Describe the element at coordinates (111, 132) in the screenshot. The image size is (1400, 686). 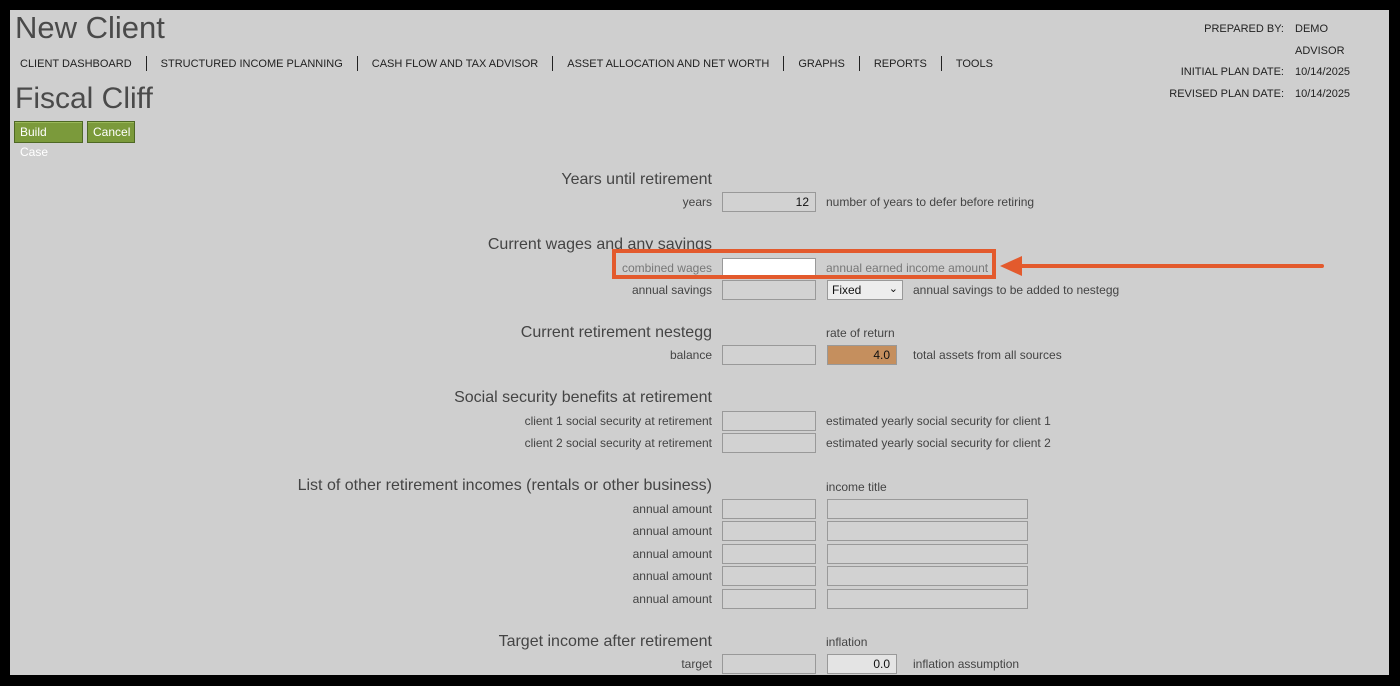
I see `cancel-button: Cancel` at that location.